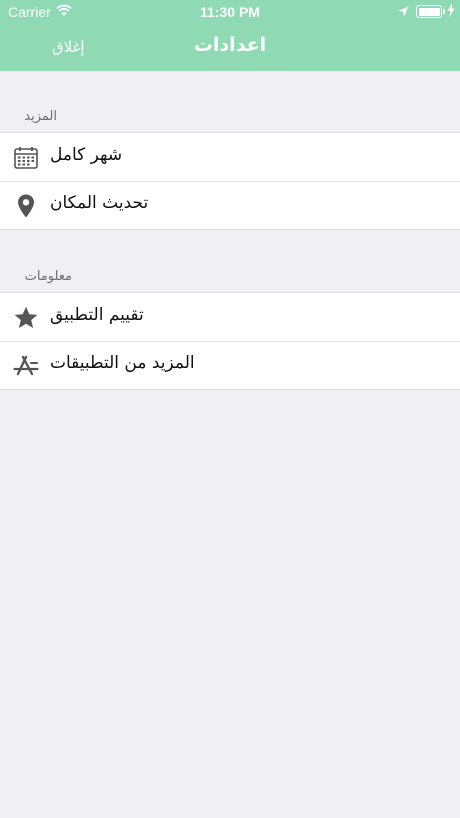  I want to click on settings-row-update-location: تحديث المكان, so click(230, 205).